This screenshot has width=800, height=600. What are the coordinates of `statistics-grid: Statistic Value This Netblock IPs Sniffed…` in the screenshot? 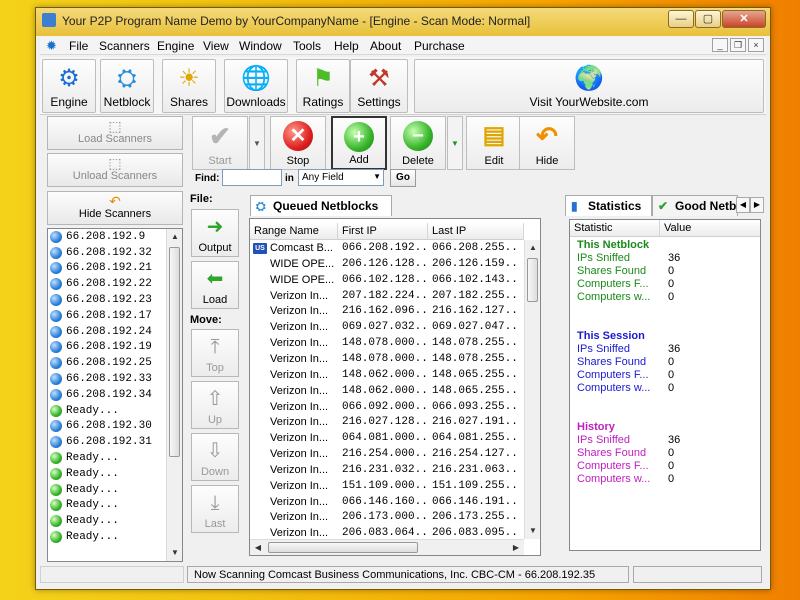 It's located at (665, 385).